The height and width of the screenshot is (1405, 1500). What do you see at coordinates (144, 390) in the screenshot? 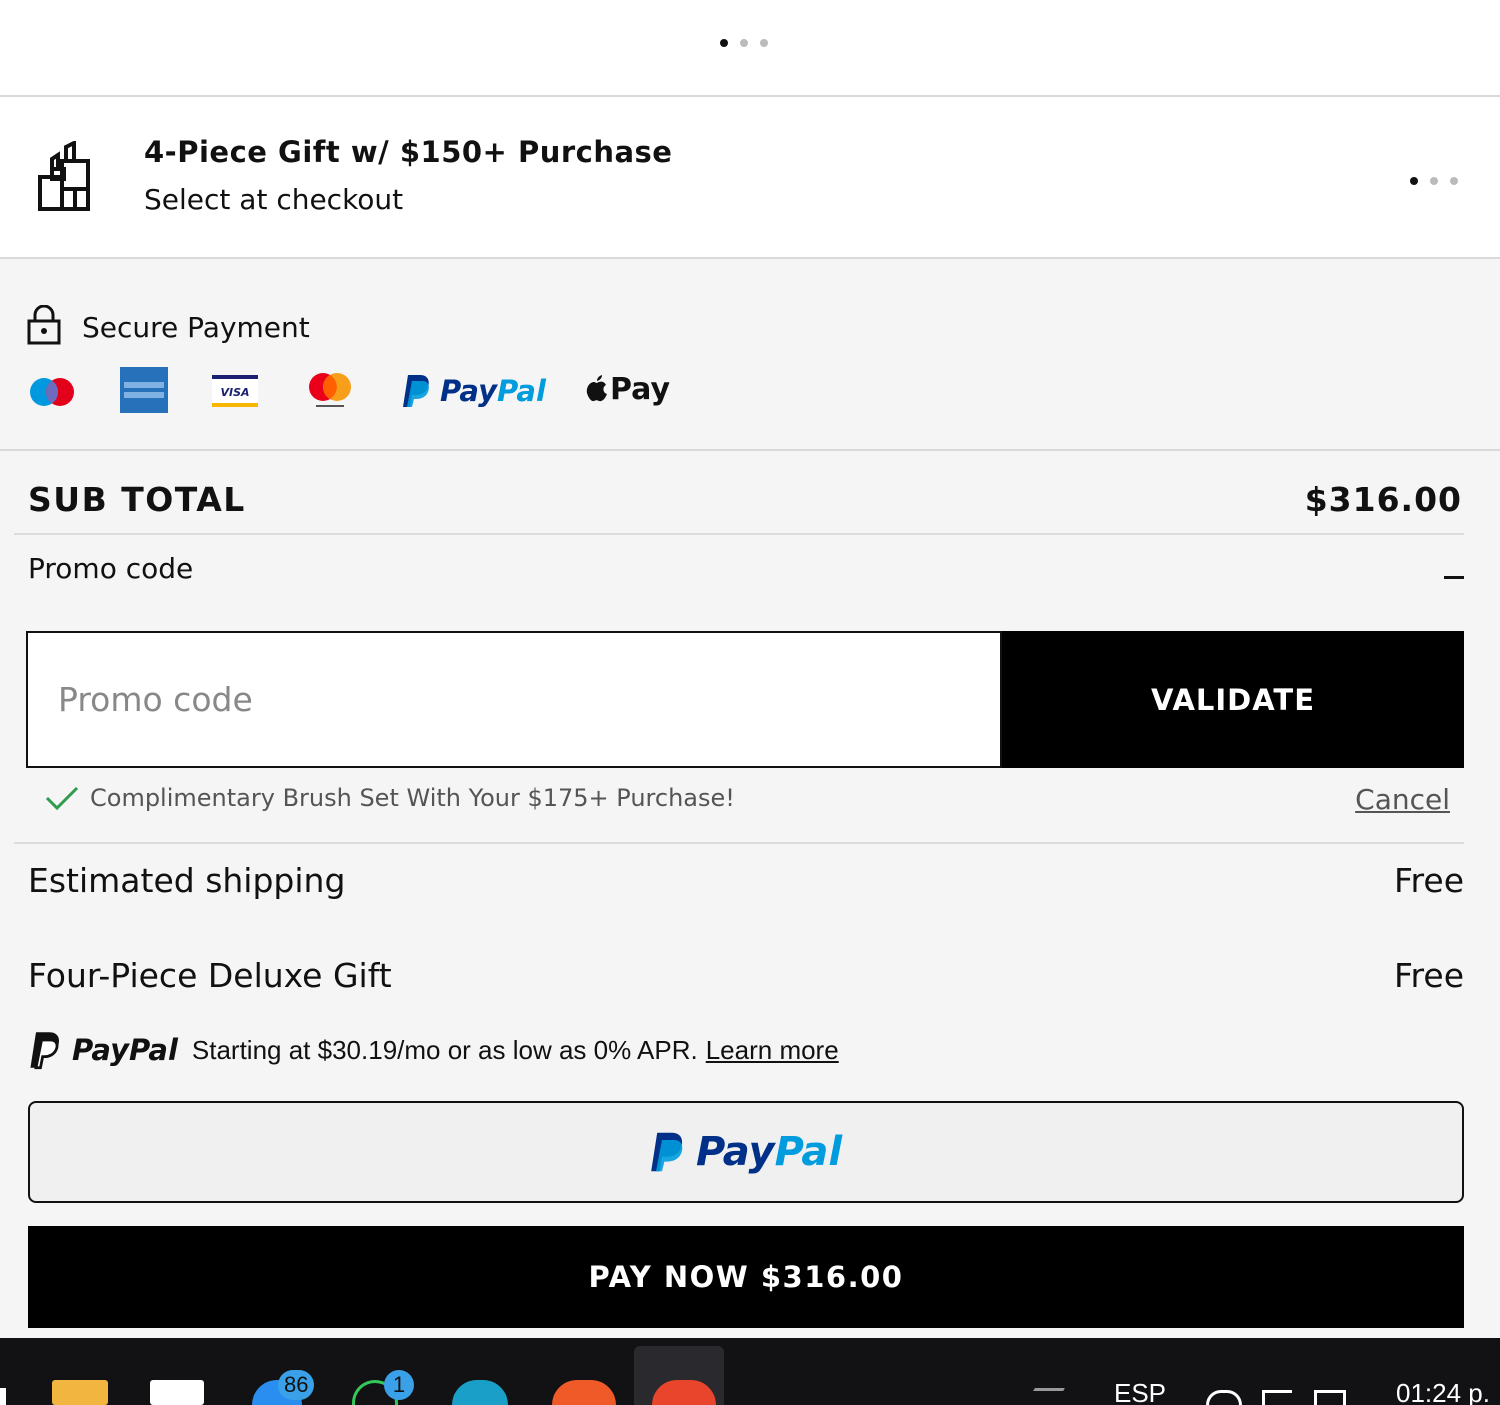
I see `amex-icon` at bounding box center [144, 390].